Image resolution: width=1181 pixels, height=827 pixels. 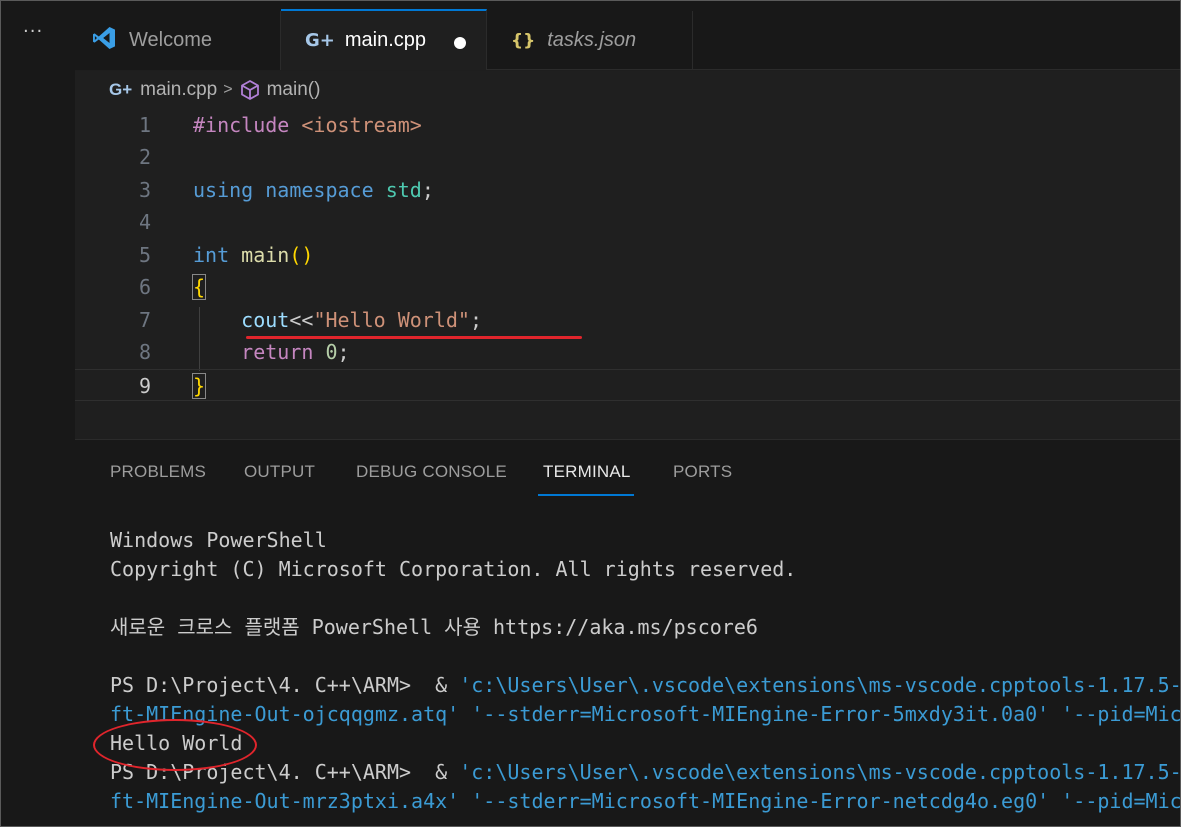 I want to click on token-keyword: return, so click(x=277, y=352).